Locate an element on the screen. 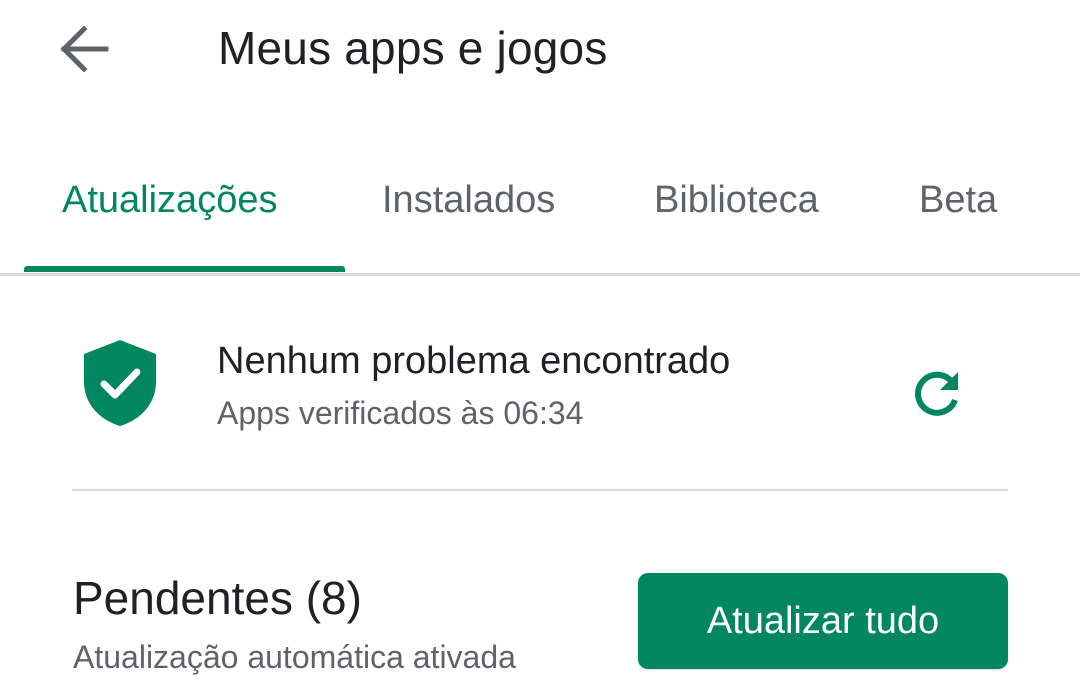 Image resolution: width=1080 pixels, height=686 pixels. tabs-divider is located at coordinates (540, 274).